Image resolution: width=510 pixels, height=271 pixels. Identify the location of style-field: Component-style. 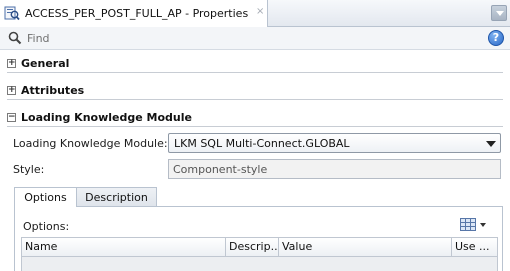
(334, 169).